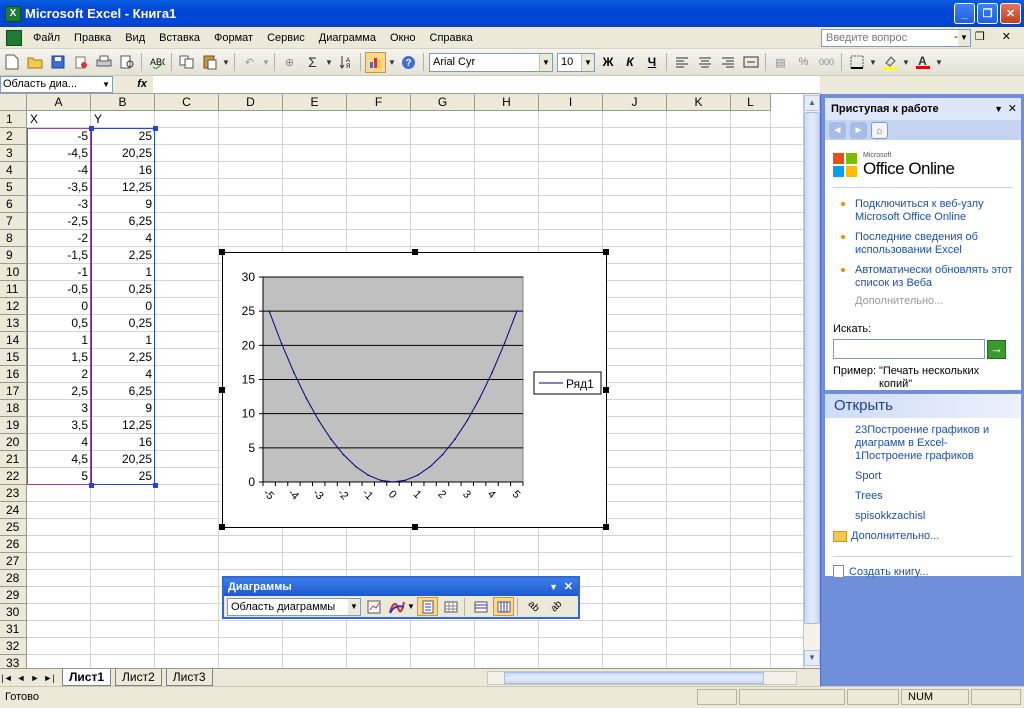  What do you see at coordinates (812, 103) in the screenshot?
I see `scroll-up-icon: ▲` at bounding box center [812, 103].